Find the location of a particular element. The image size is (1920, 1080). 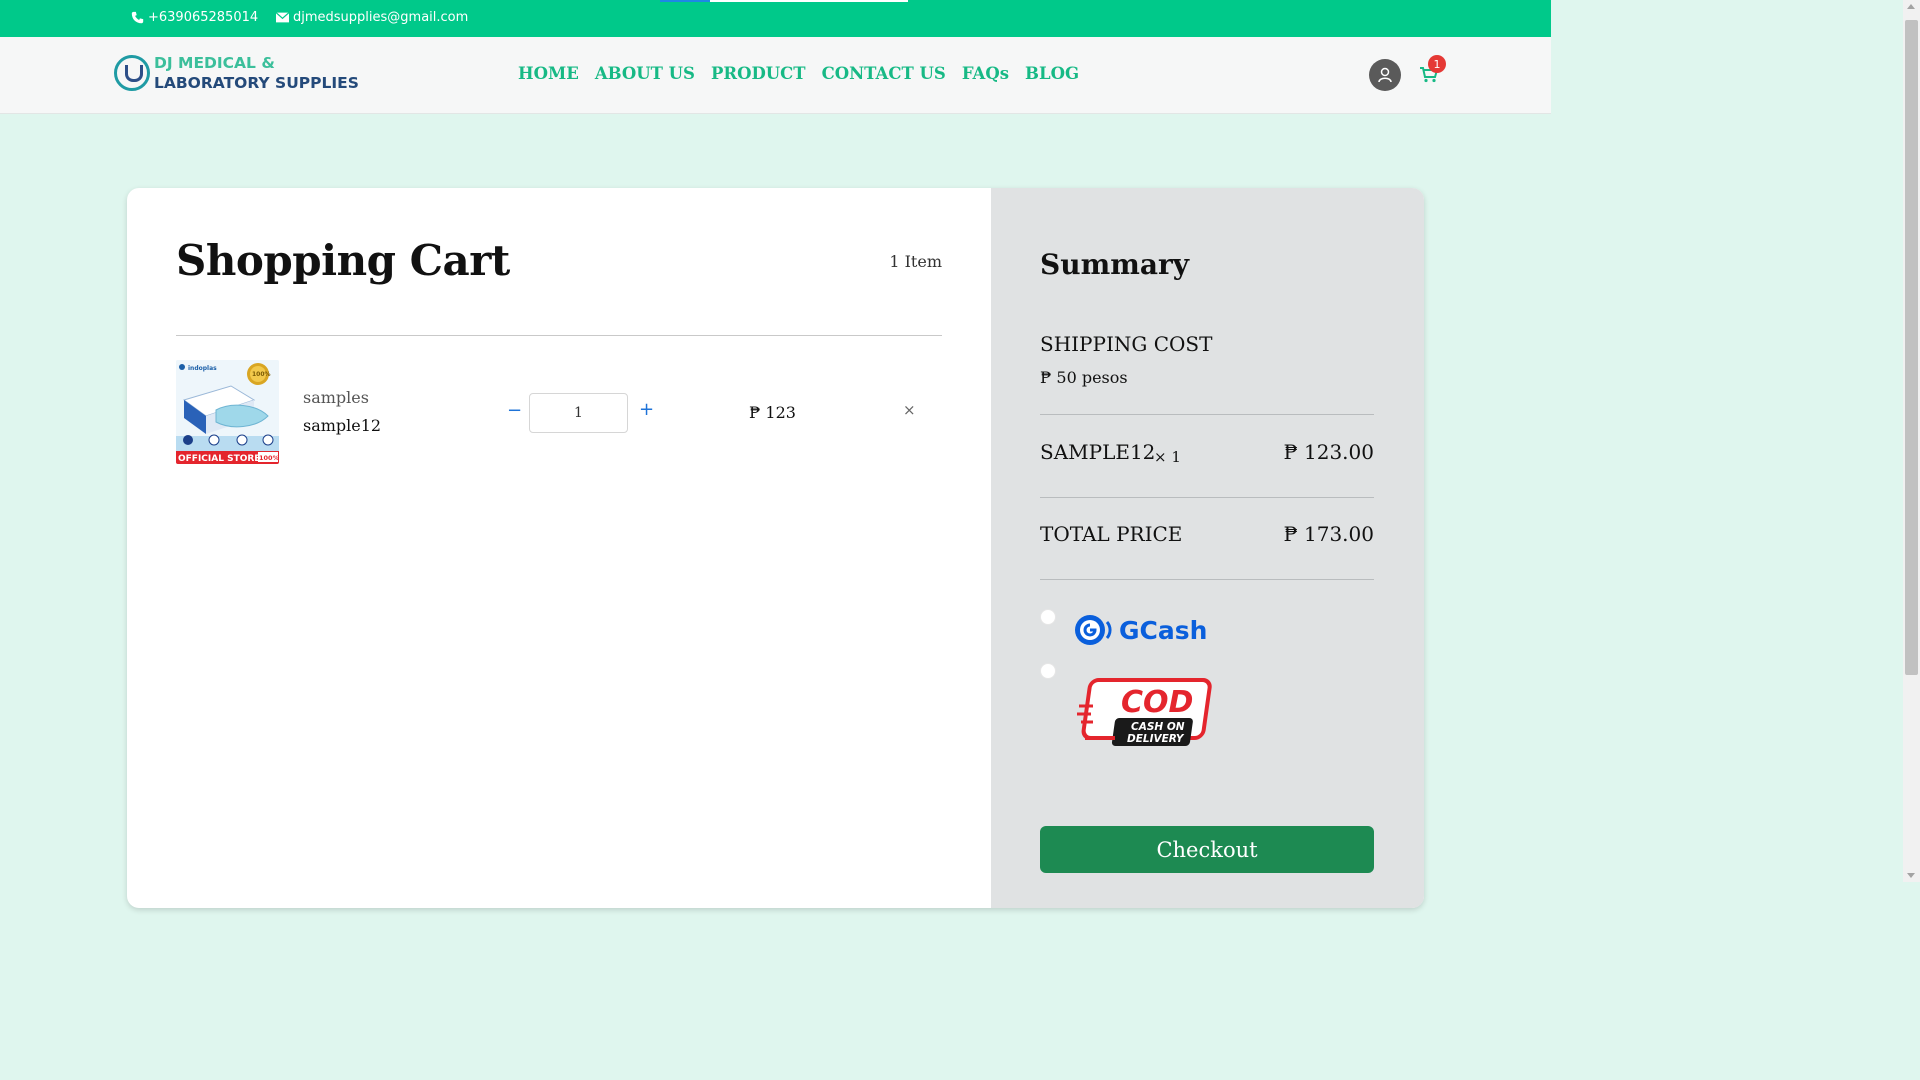

phone-number: +639065285014 is located at coordinates (203, 17).